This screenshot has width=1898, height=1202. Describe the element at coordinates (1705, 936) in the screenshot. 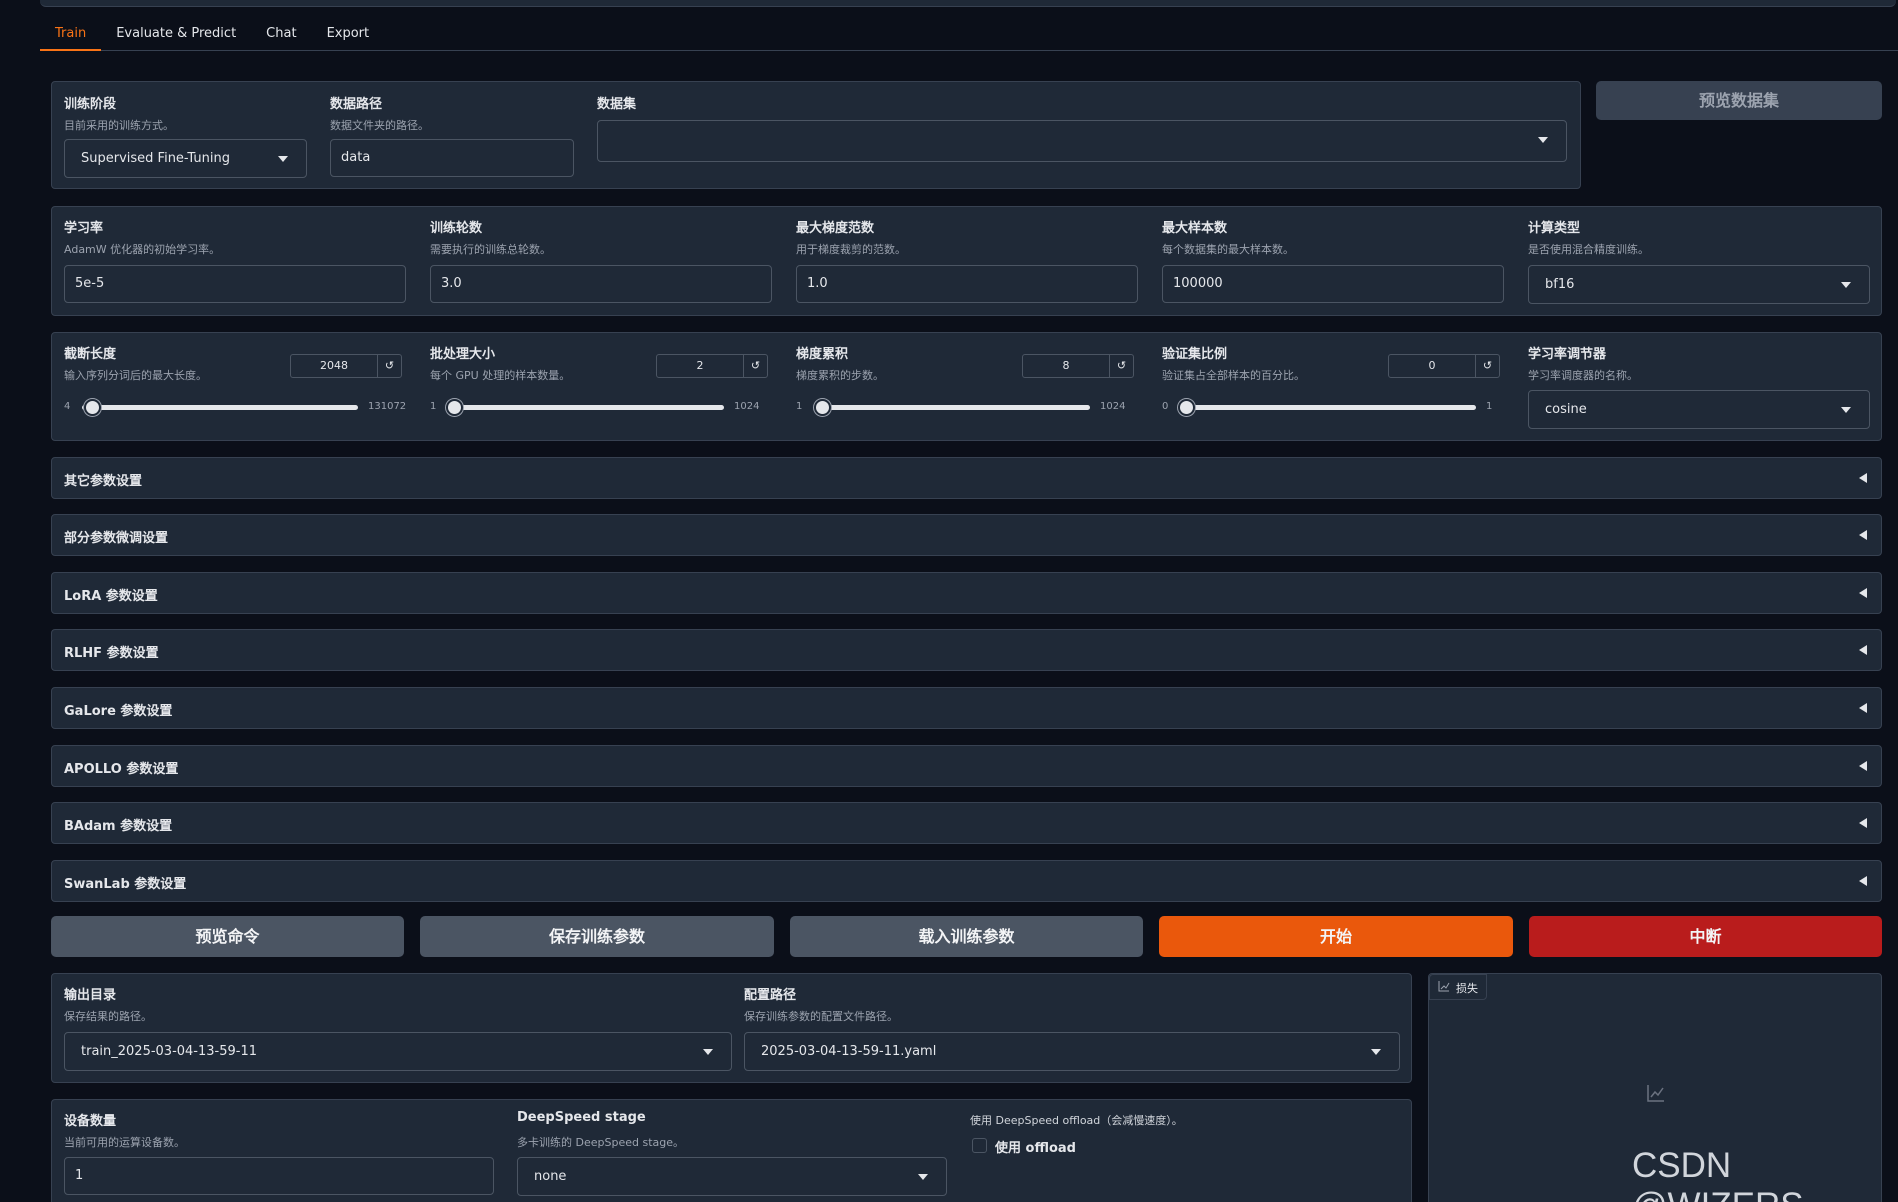

I see `stop-button: 中断` at that location.